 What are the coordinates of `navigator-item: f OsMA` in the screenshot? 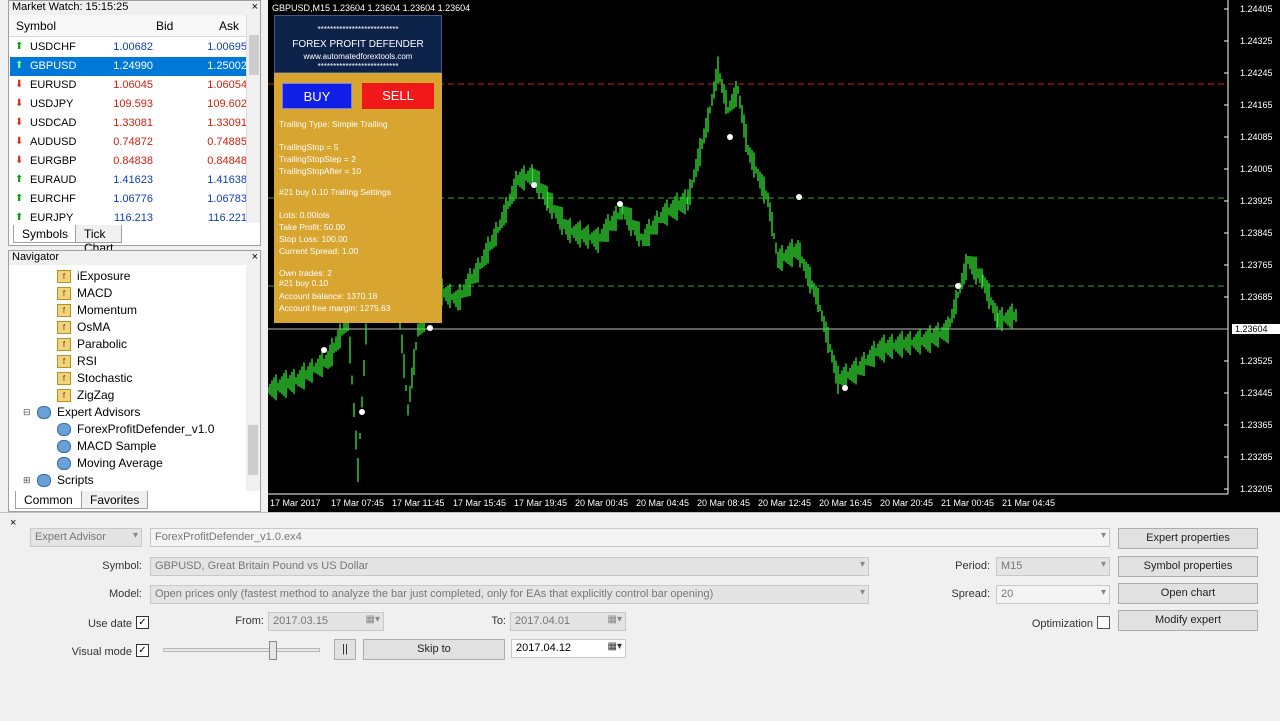 It's located at (157, 327).